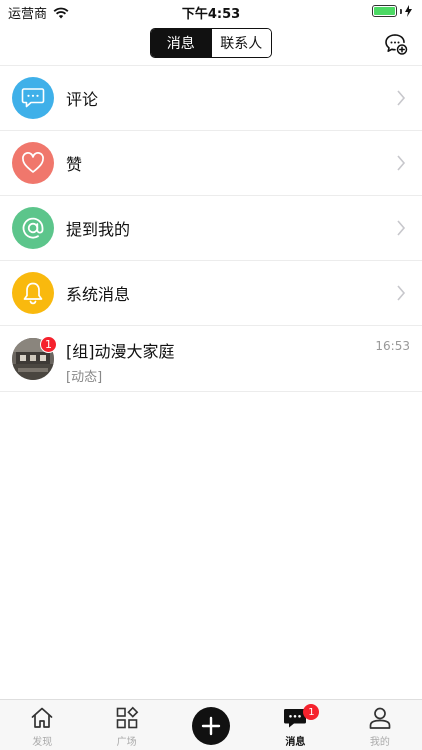  I want to click on segment-messages: 消息, so click(181, 43).